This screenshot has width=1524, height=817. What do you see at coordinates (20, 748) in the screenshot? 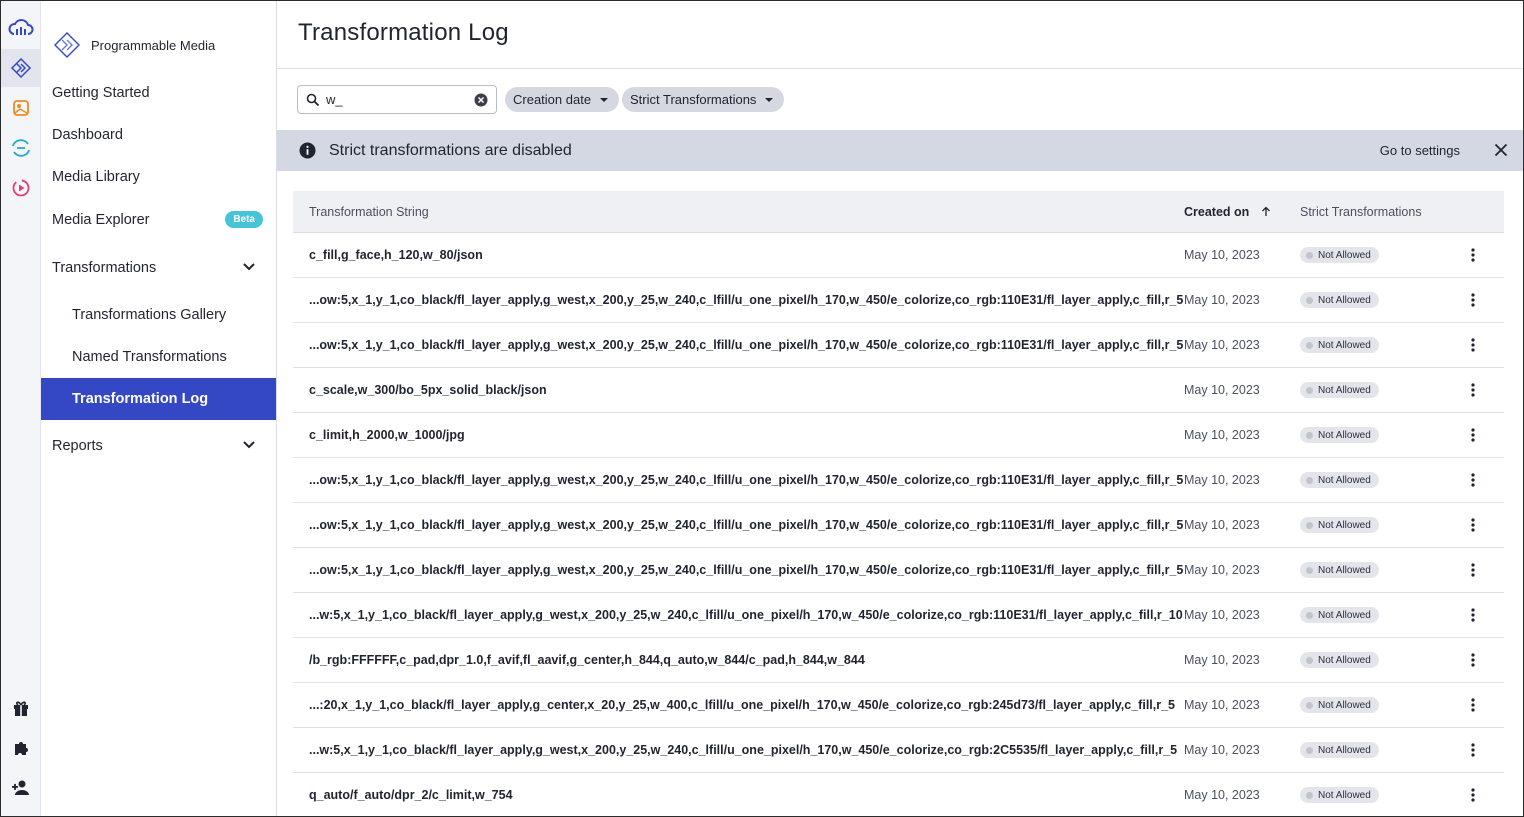
I see `puzzle-icon` at bounding box center [20, 748].